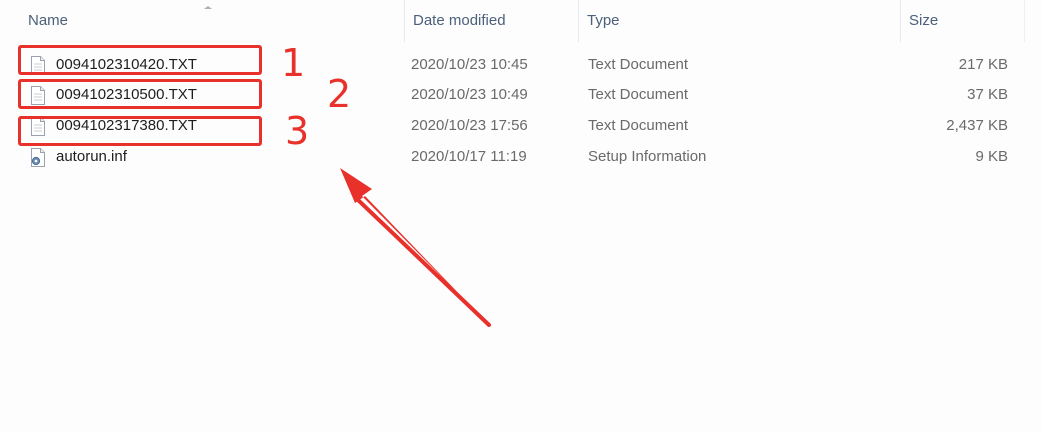  I want to click on annotation-label-1: 1, so click(293, 63).